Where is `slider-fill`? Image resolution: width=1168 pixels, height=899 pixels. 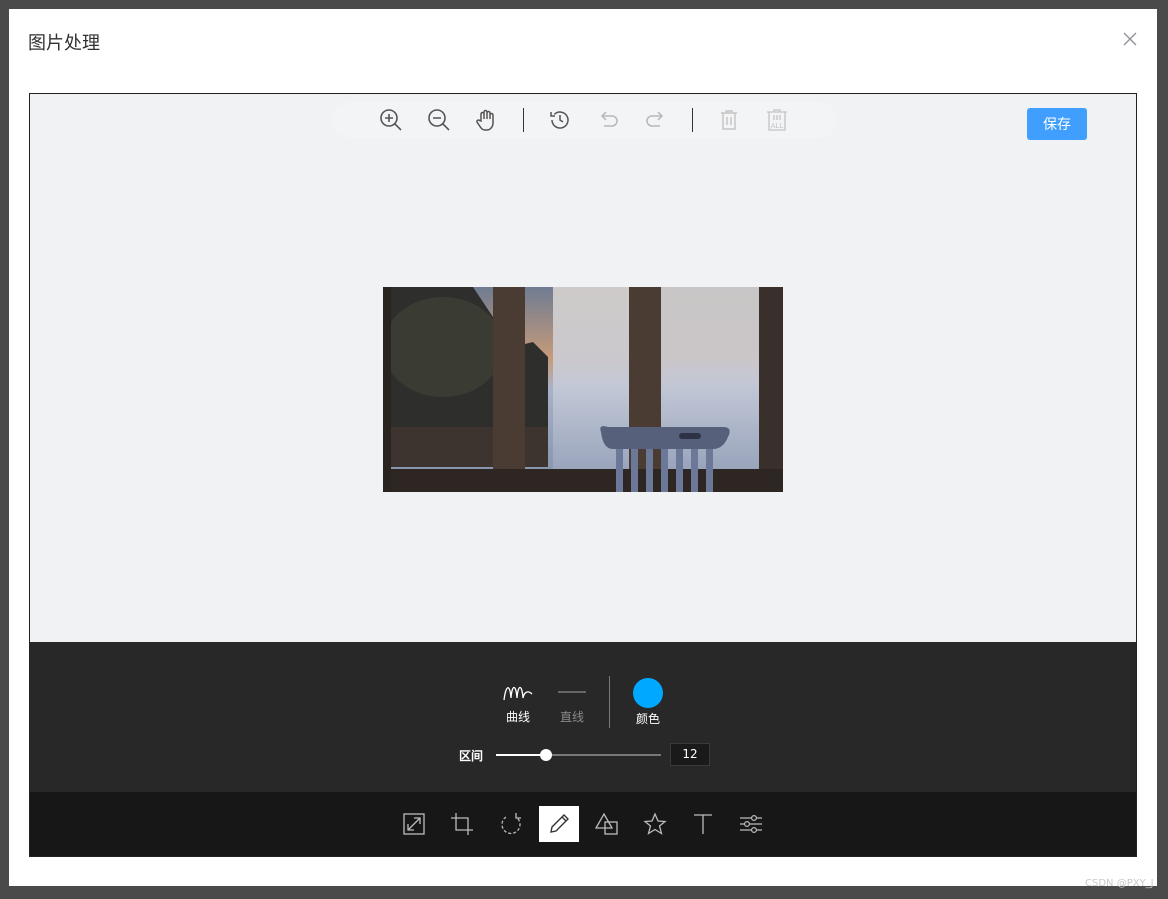
slider-fill is located at coordinates (521, 755).